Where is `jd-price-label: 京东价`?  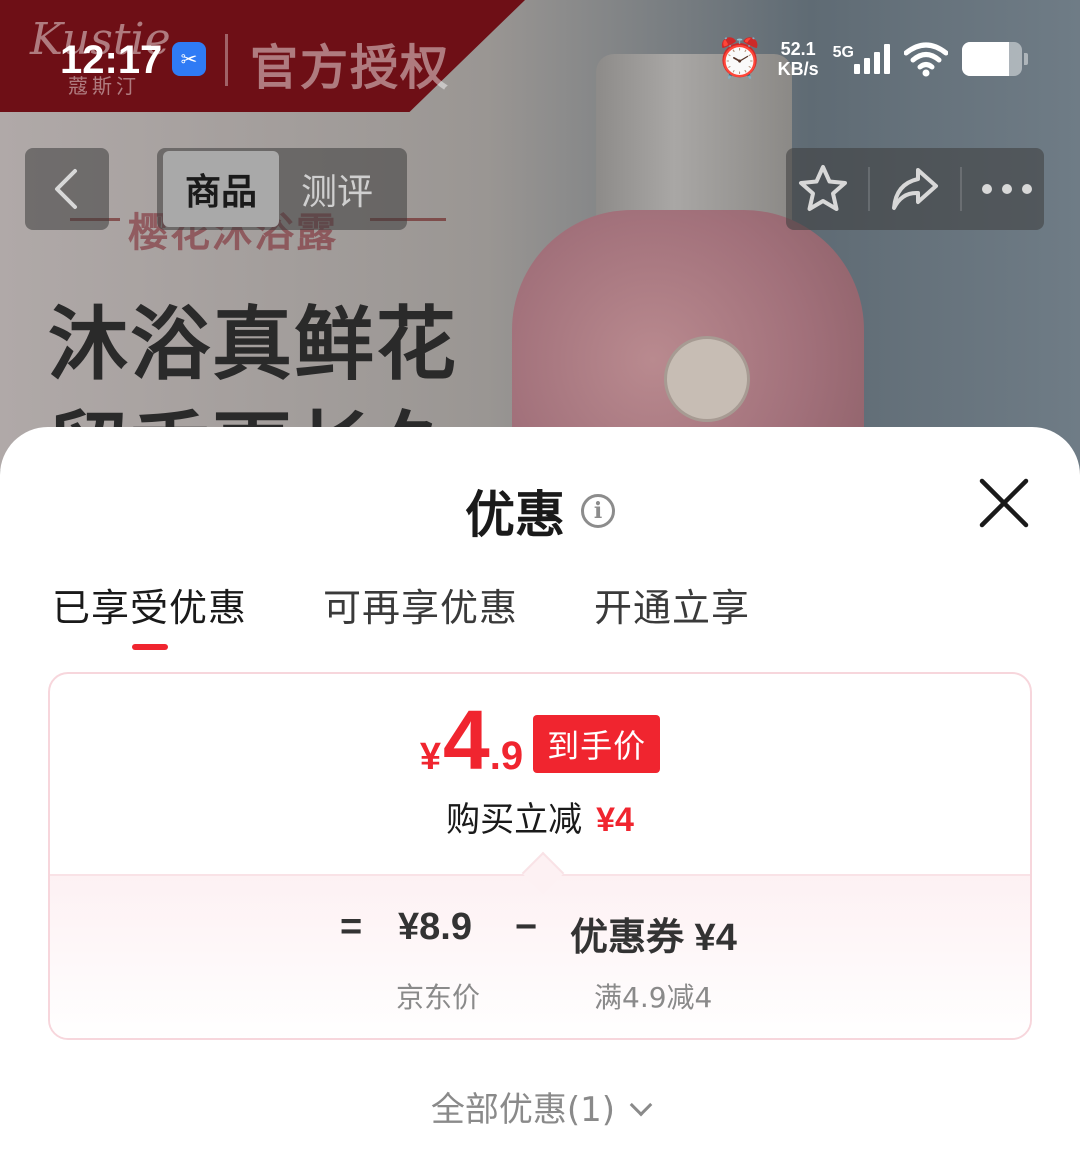
jd-price-label: 京东价 is located at coordinates (438, 997).